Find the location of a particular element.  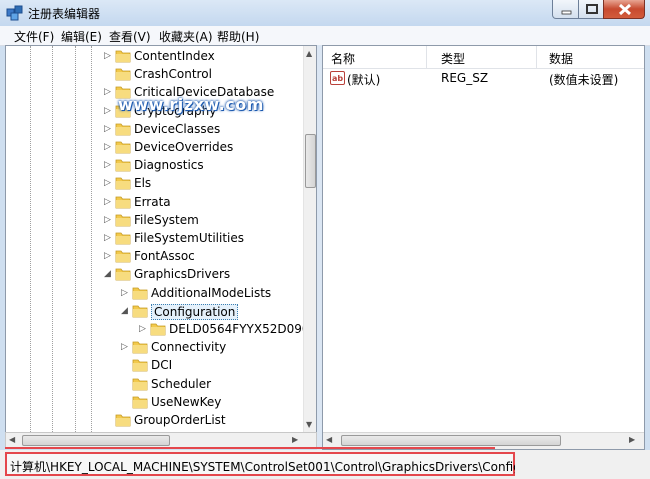

tree-node-label: GroupOrderList is located at coordinates (180, 420).